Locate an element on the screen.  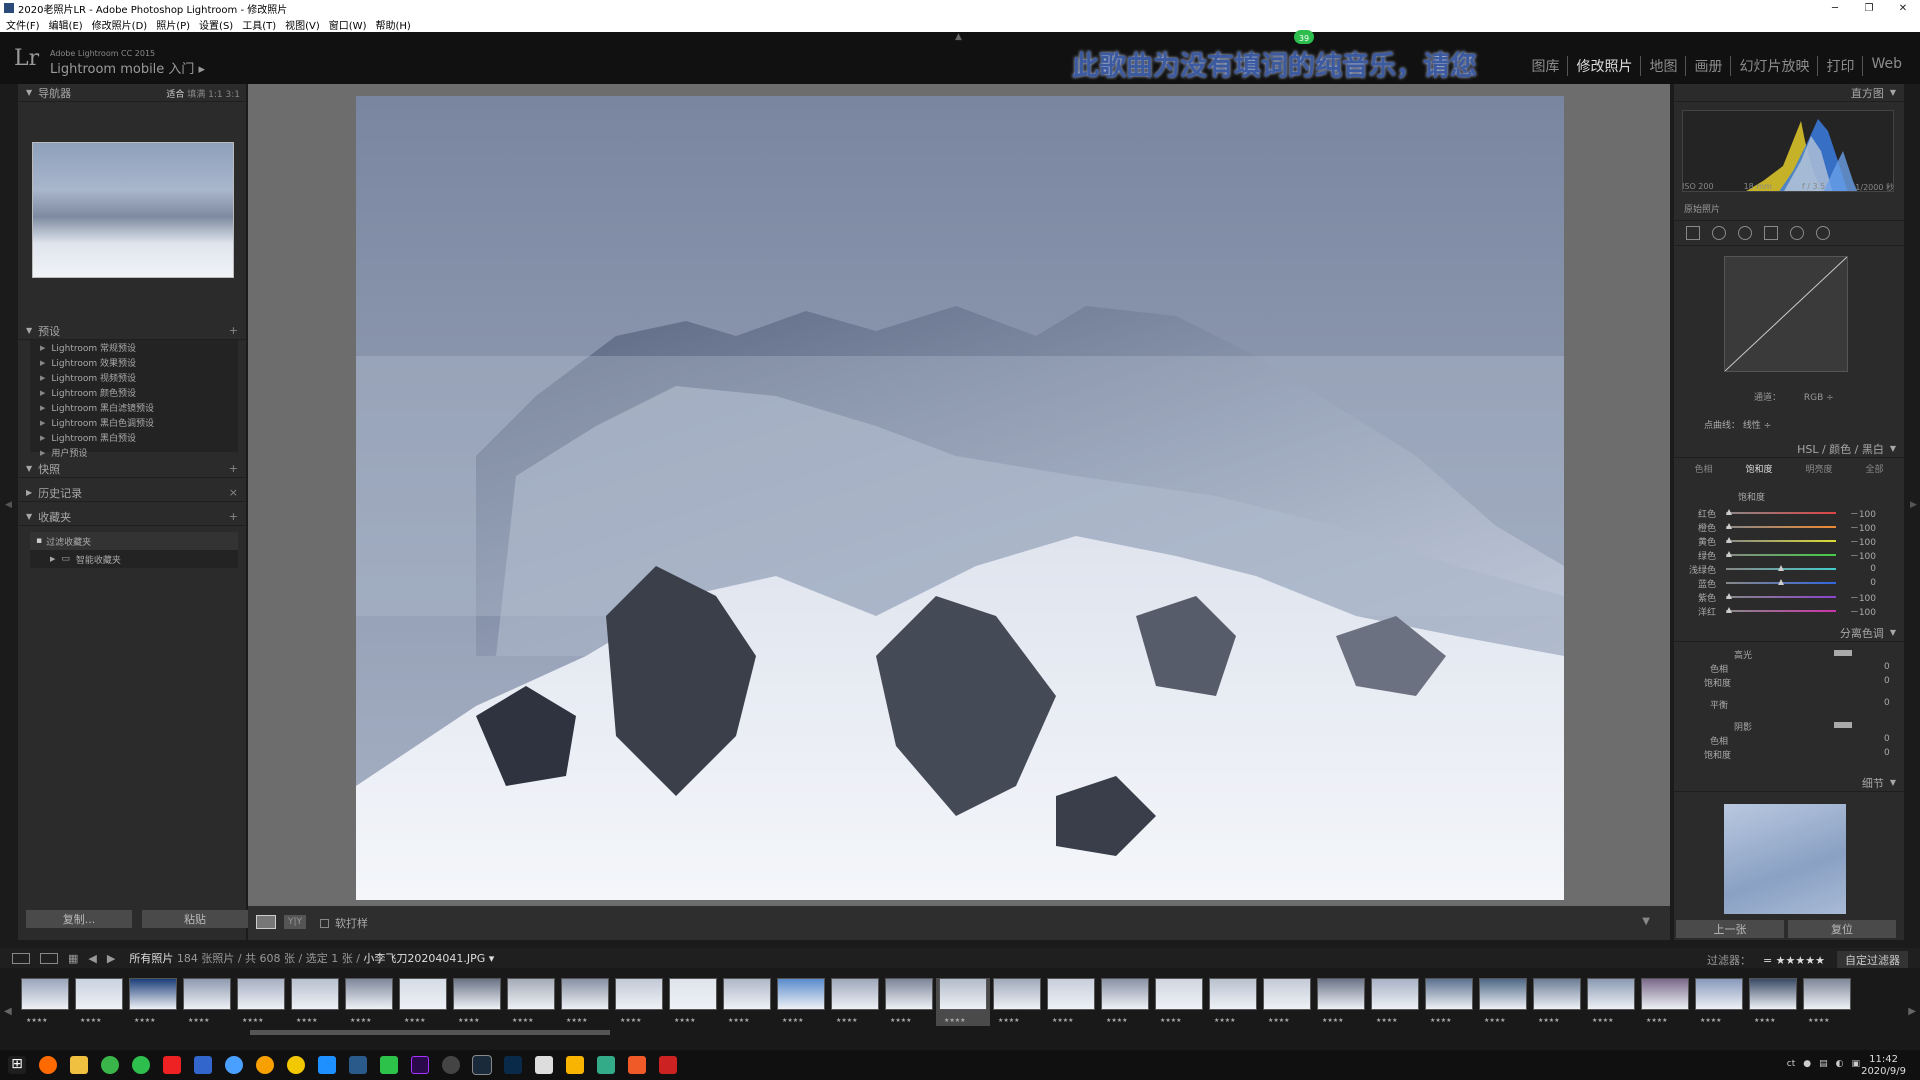
point-curve-select: 点曲线： 线性 ÷ is located at coordinates (1737, 424).